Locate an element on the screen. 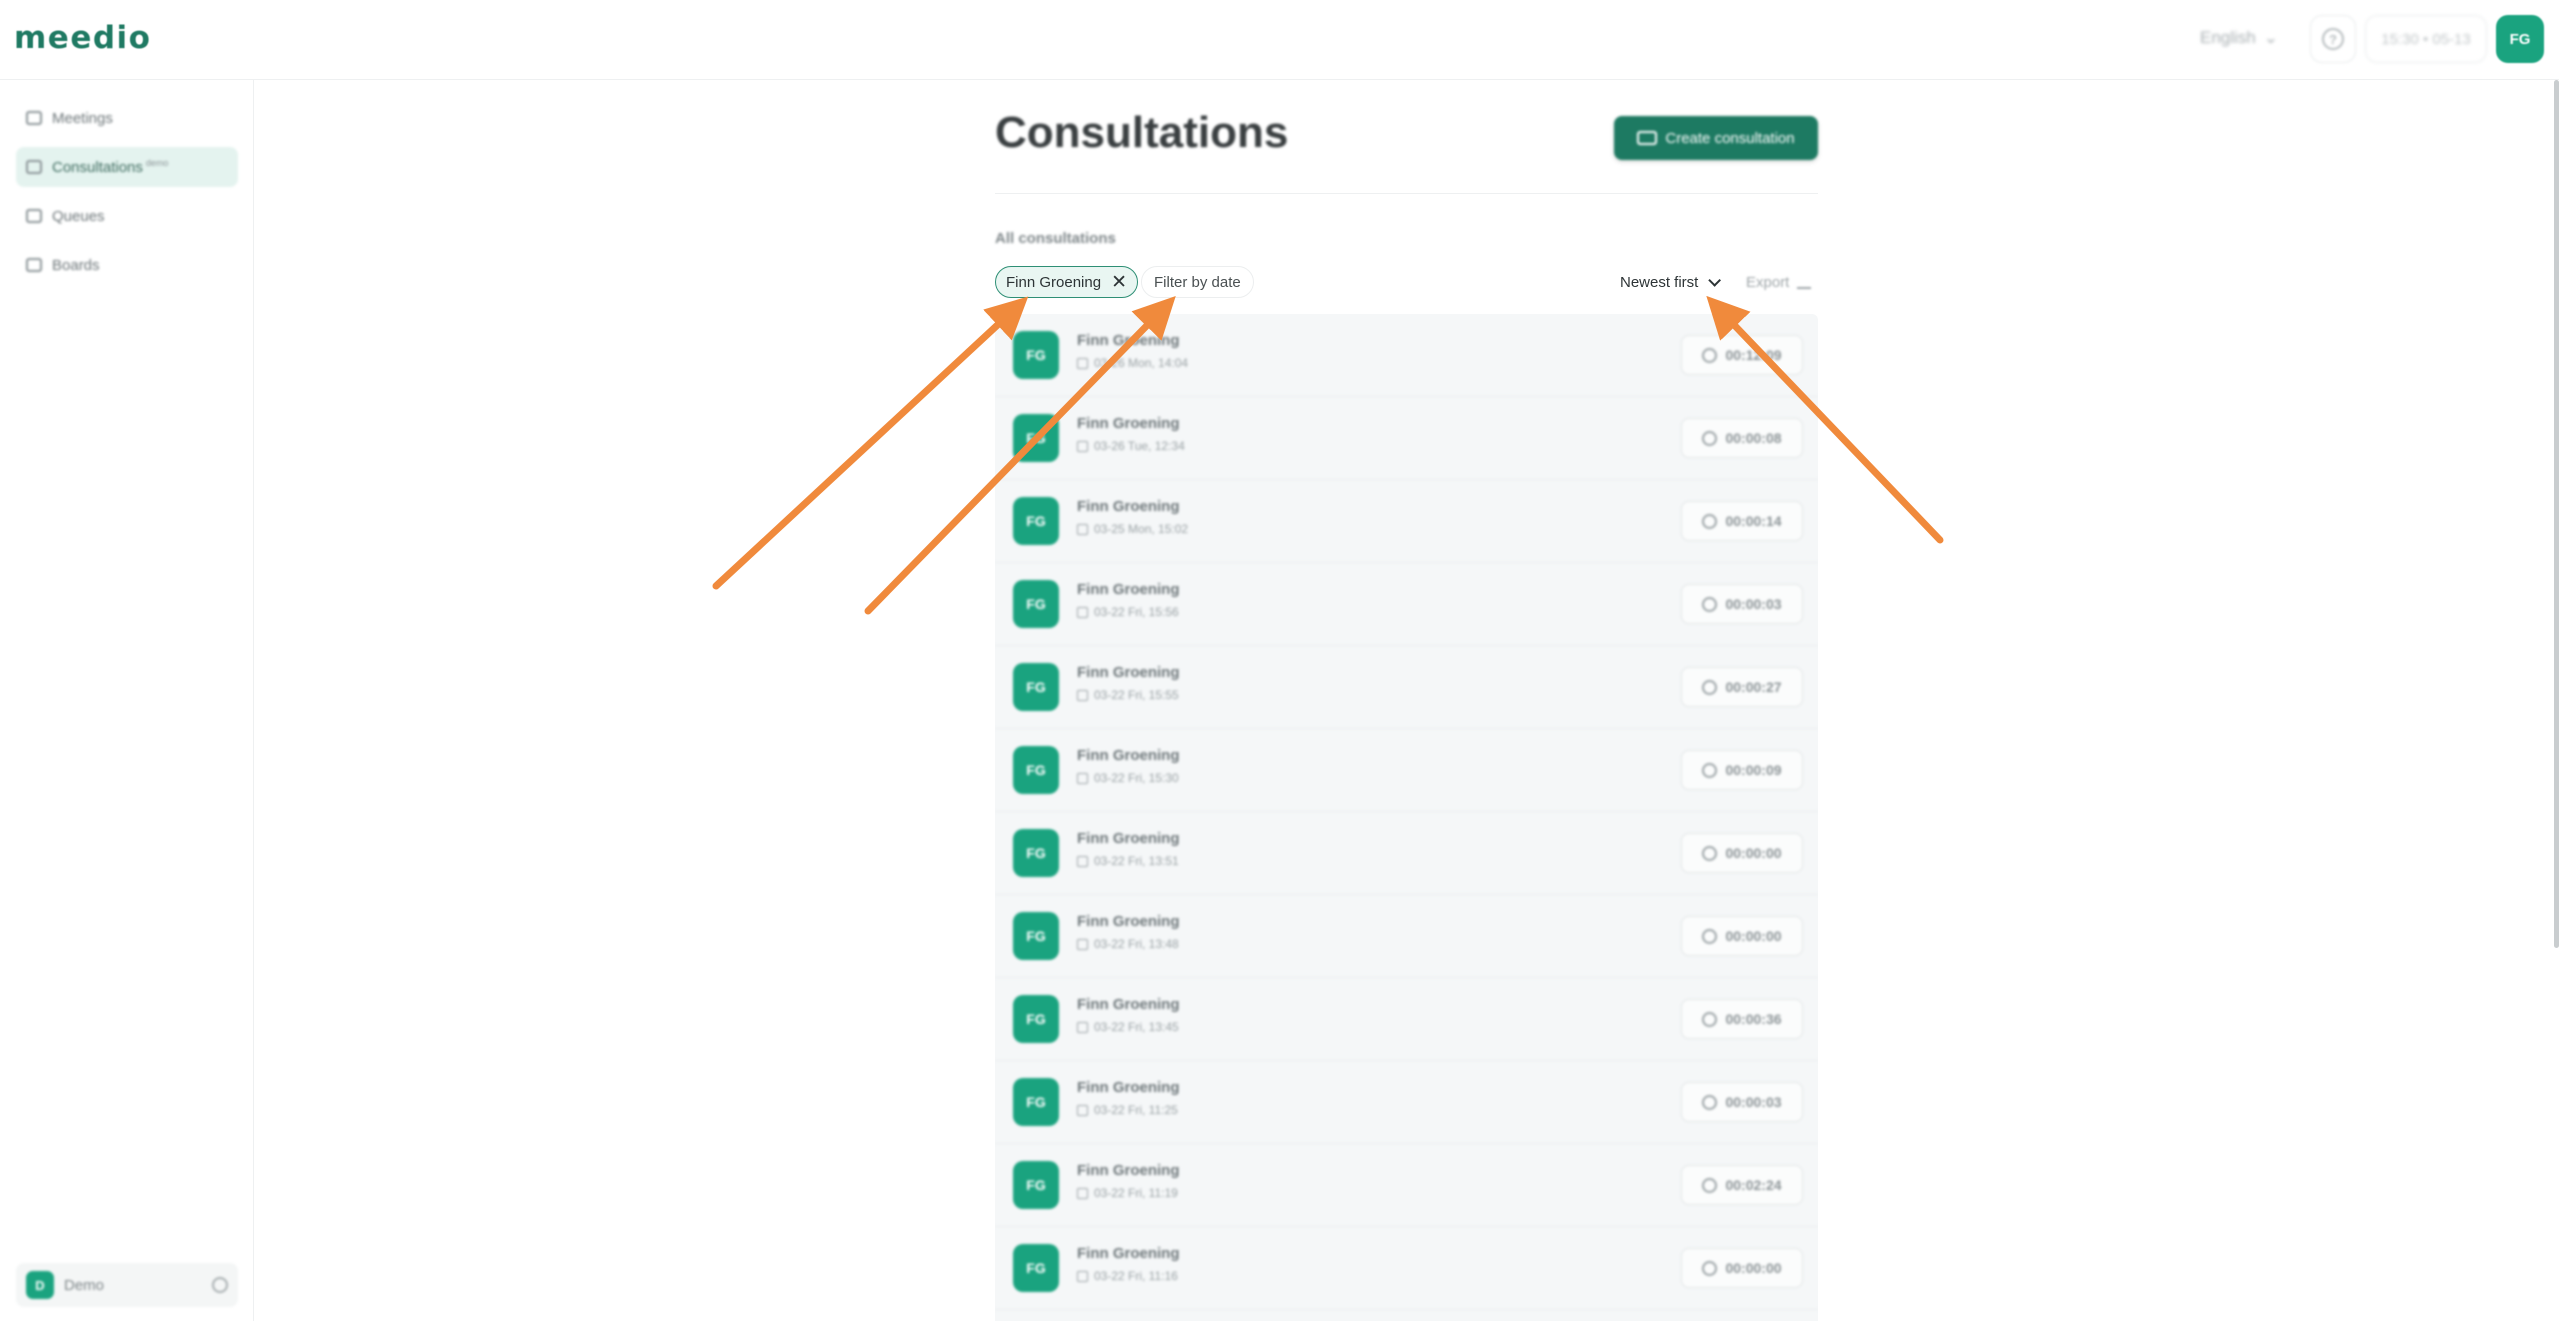 The height and width of the screenshot is (1321, 2559). date-text: 03-22 Fri, 15:30 is located at coordinates (1136, 778).